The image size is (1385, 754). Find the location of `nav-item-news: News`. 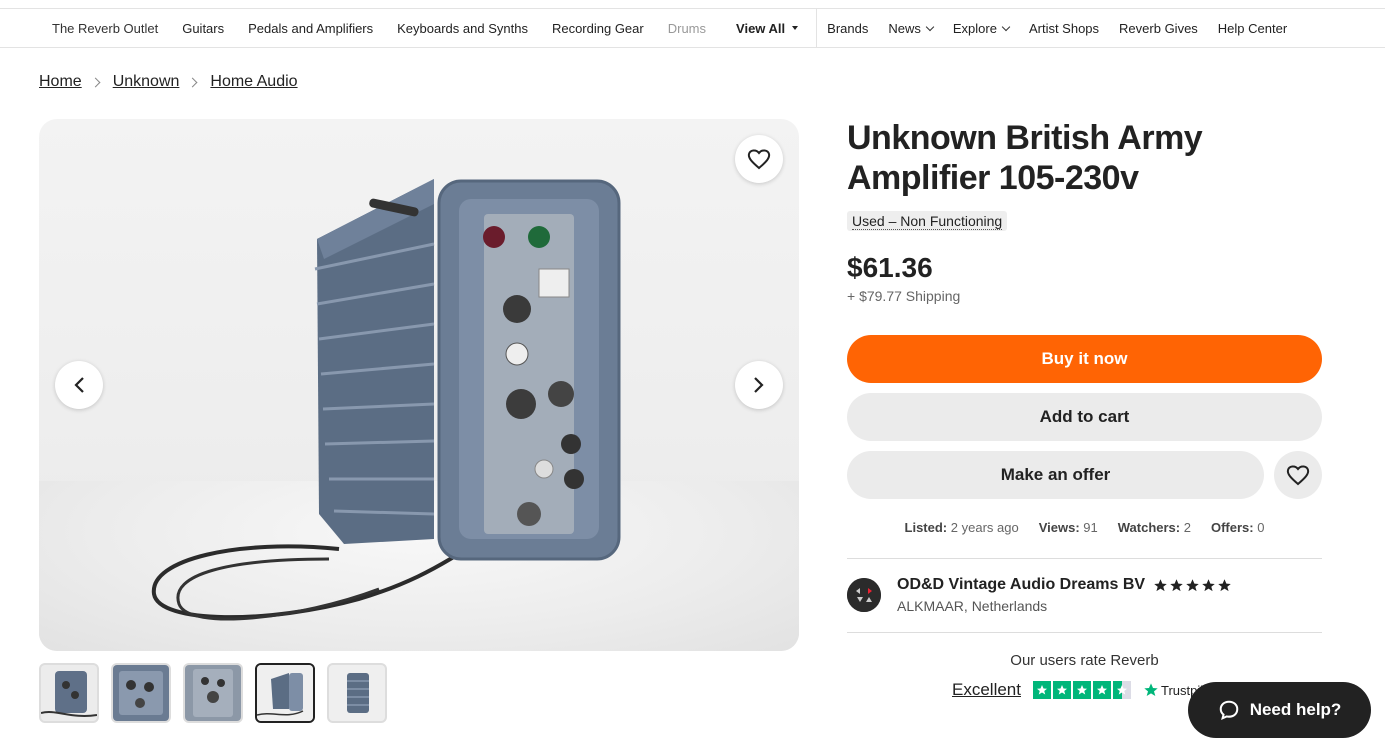

nav-item-news: News is located at coordinates (910, 28).